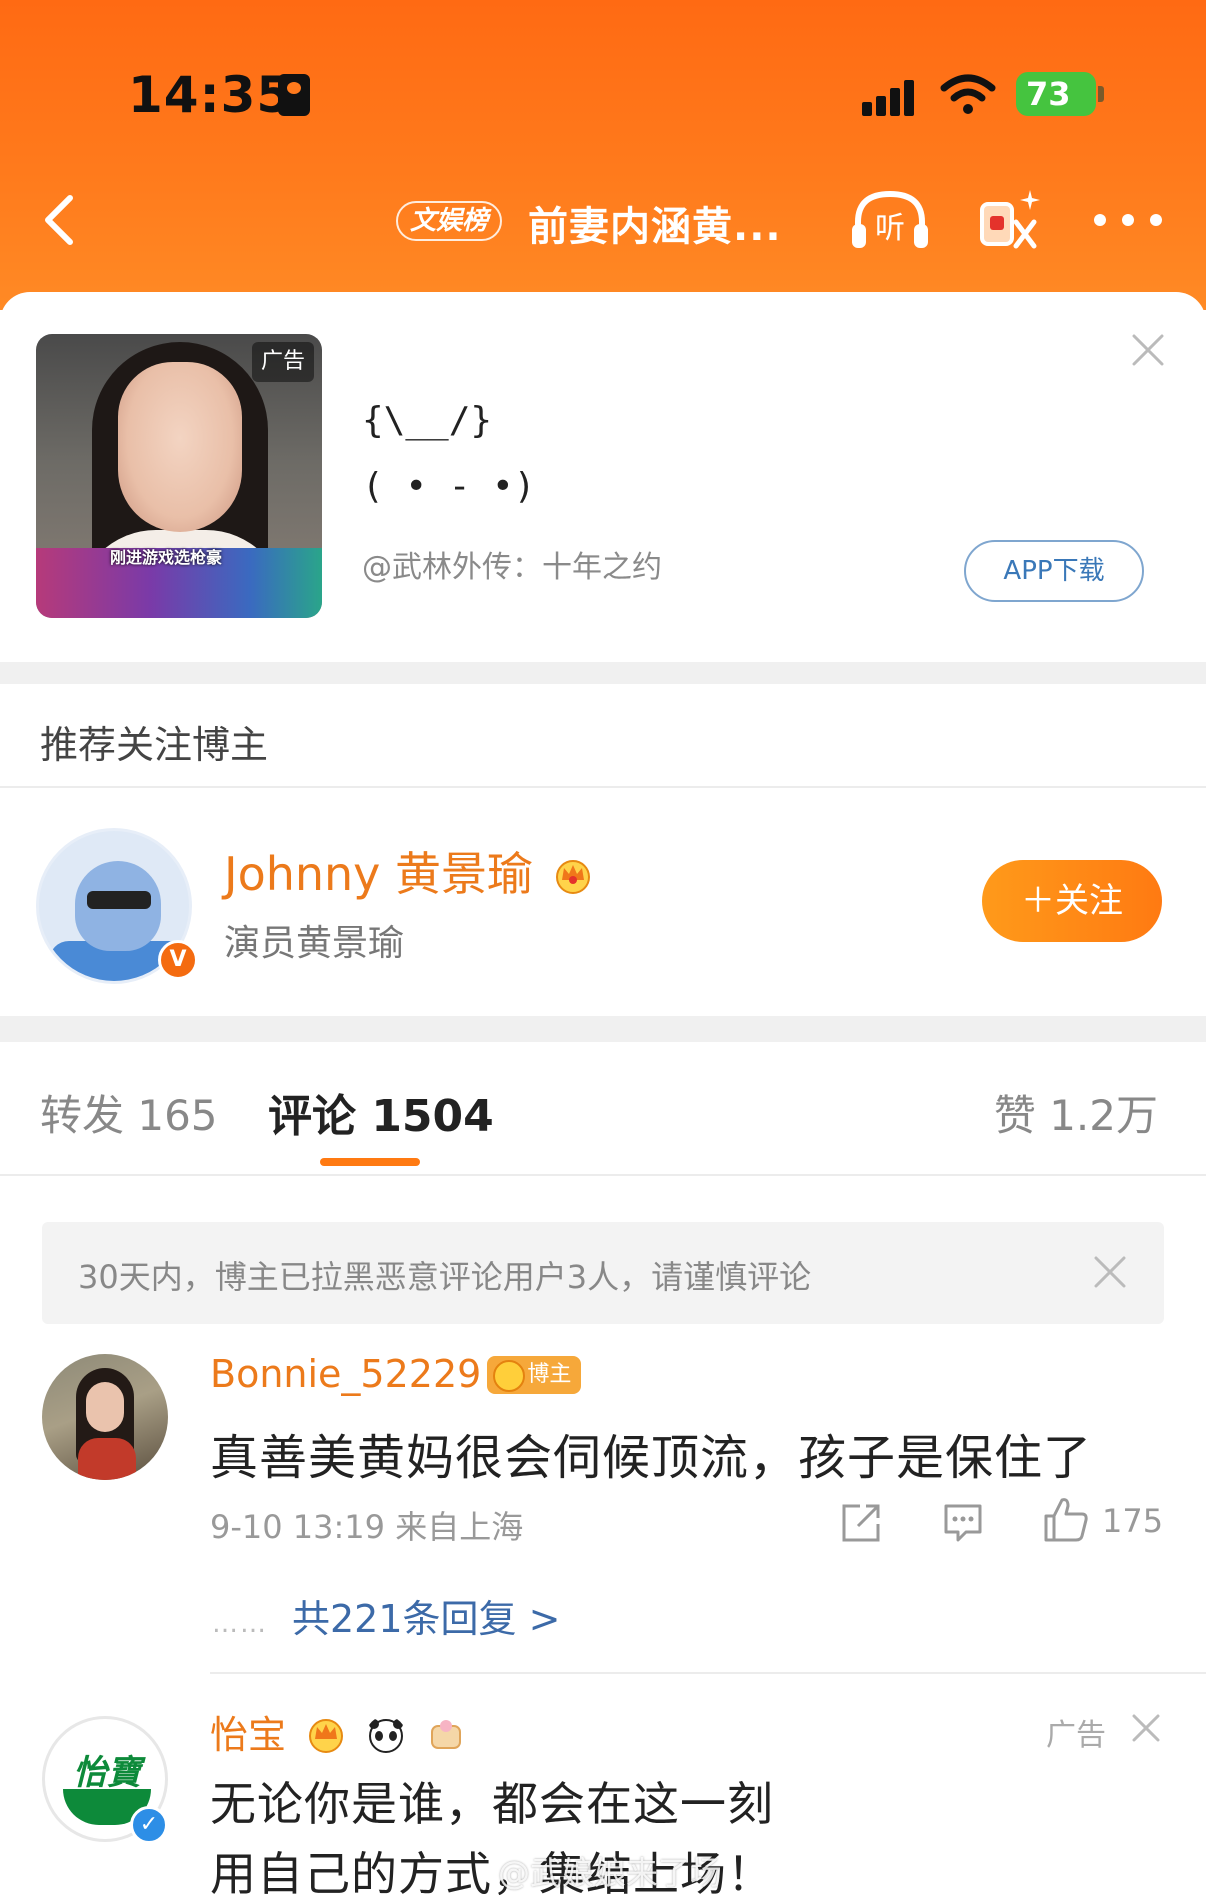  What do you see at coordinates (107, 1773) in the screenshot?
I see `brand-logo: 怡寶` at bounding box center [107, 1773].